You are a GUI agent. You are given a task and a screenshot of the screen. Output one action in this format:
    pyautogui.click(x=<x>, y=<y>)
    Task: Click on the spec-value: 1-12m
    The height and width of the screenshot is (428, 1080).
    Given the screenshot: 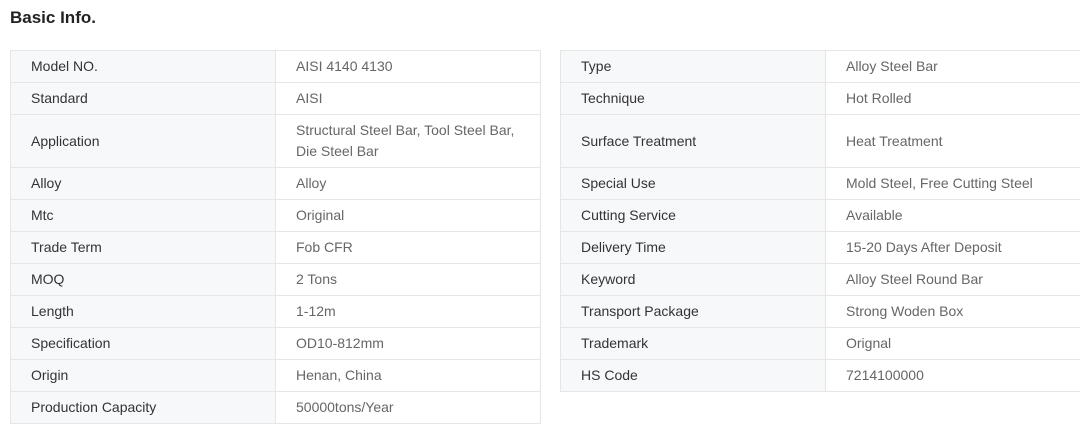 What is the action you would take?
    pyautogui.click(x=408, y=311)
    